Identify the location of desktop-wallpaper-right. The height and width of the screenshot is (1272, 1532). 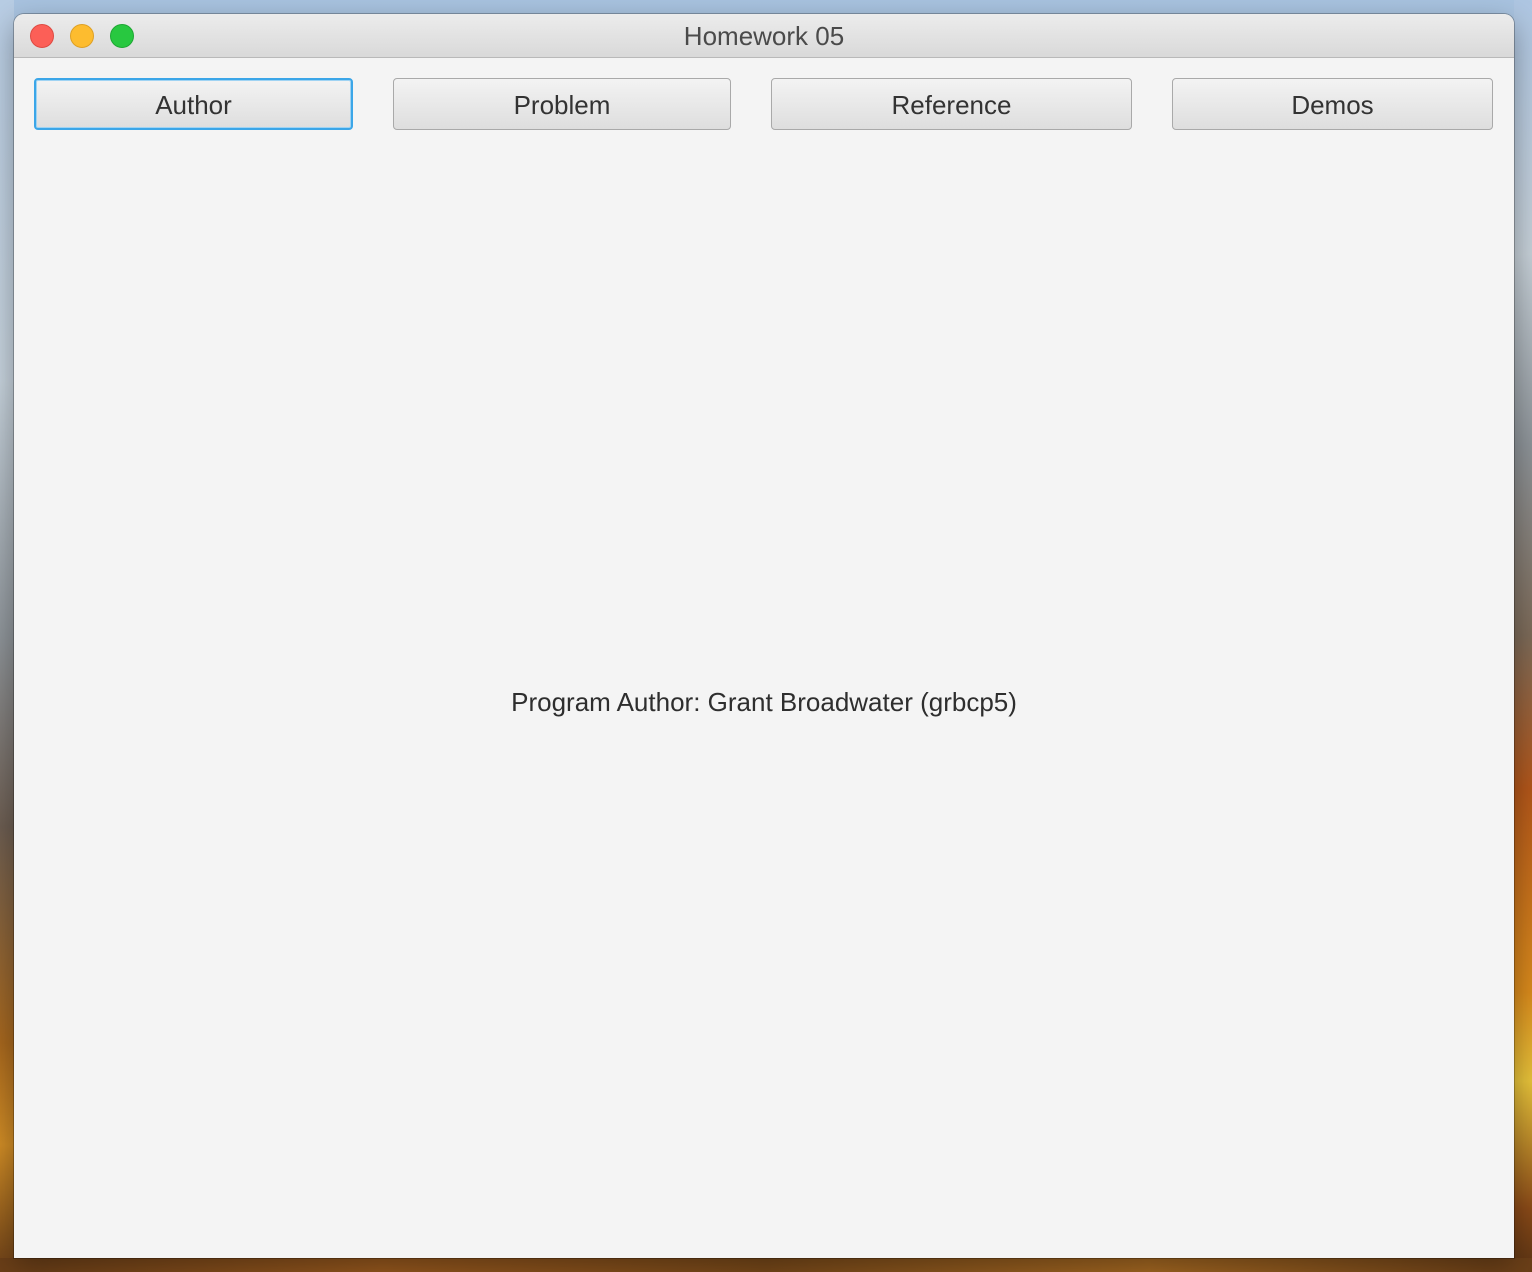
(1523, 636).